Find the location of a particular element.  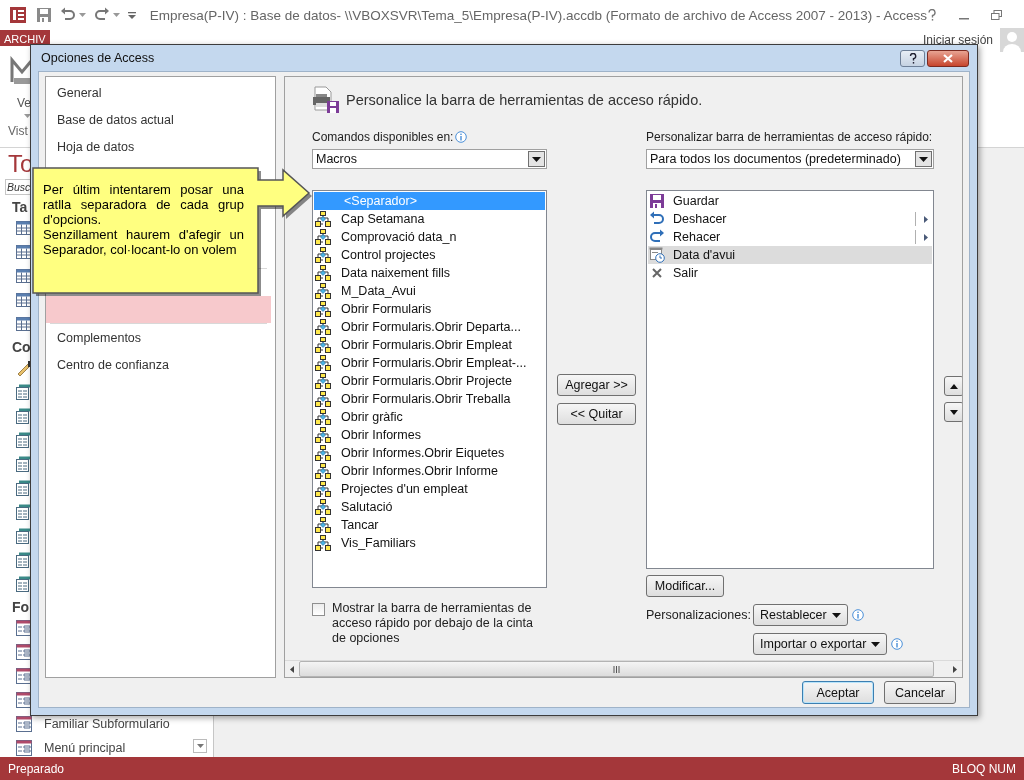

ok-button: Aceptar is located at coordinates (838, 692).